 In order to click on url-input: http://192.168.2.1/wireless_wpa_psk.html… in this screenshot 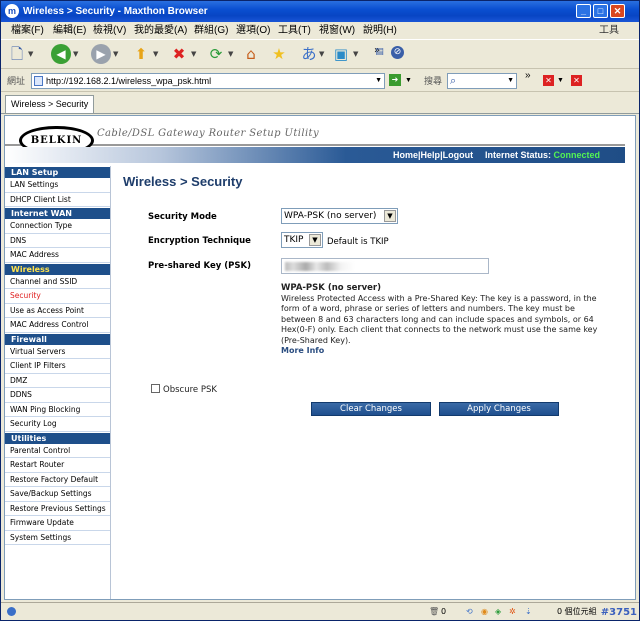, I will do `click(208, 81)`.